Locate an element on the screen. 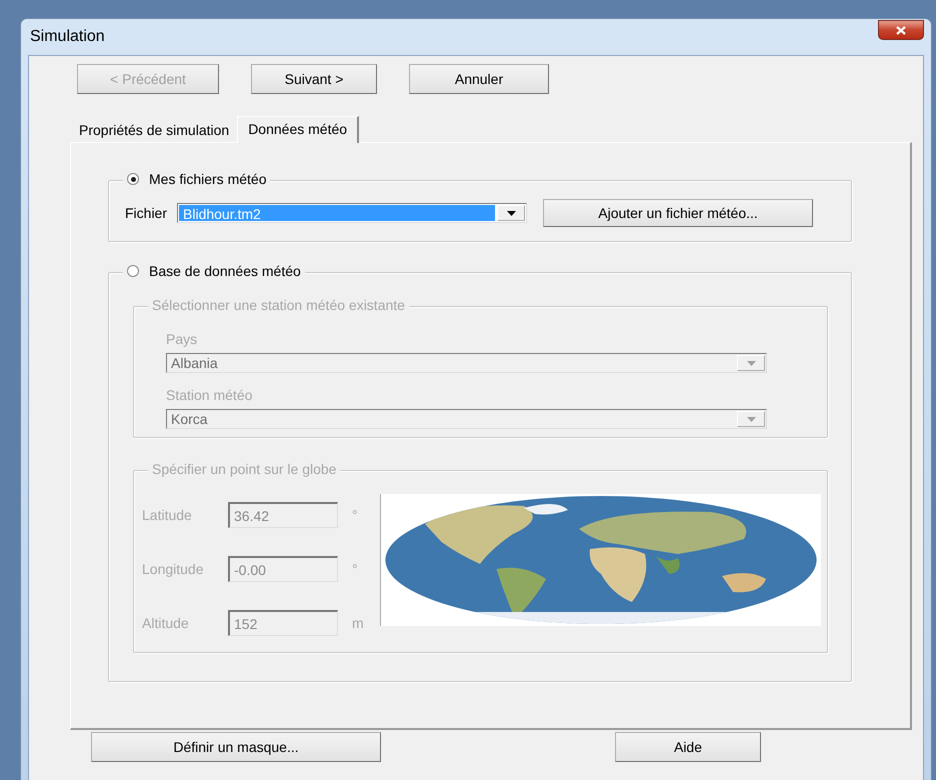 The height and width of the screenshot is (780, 936). footer-button: Aide is located at coordinates (688, 747).